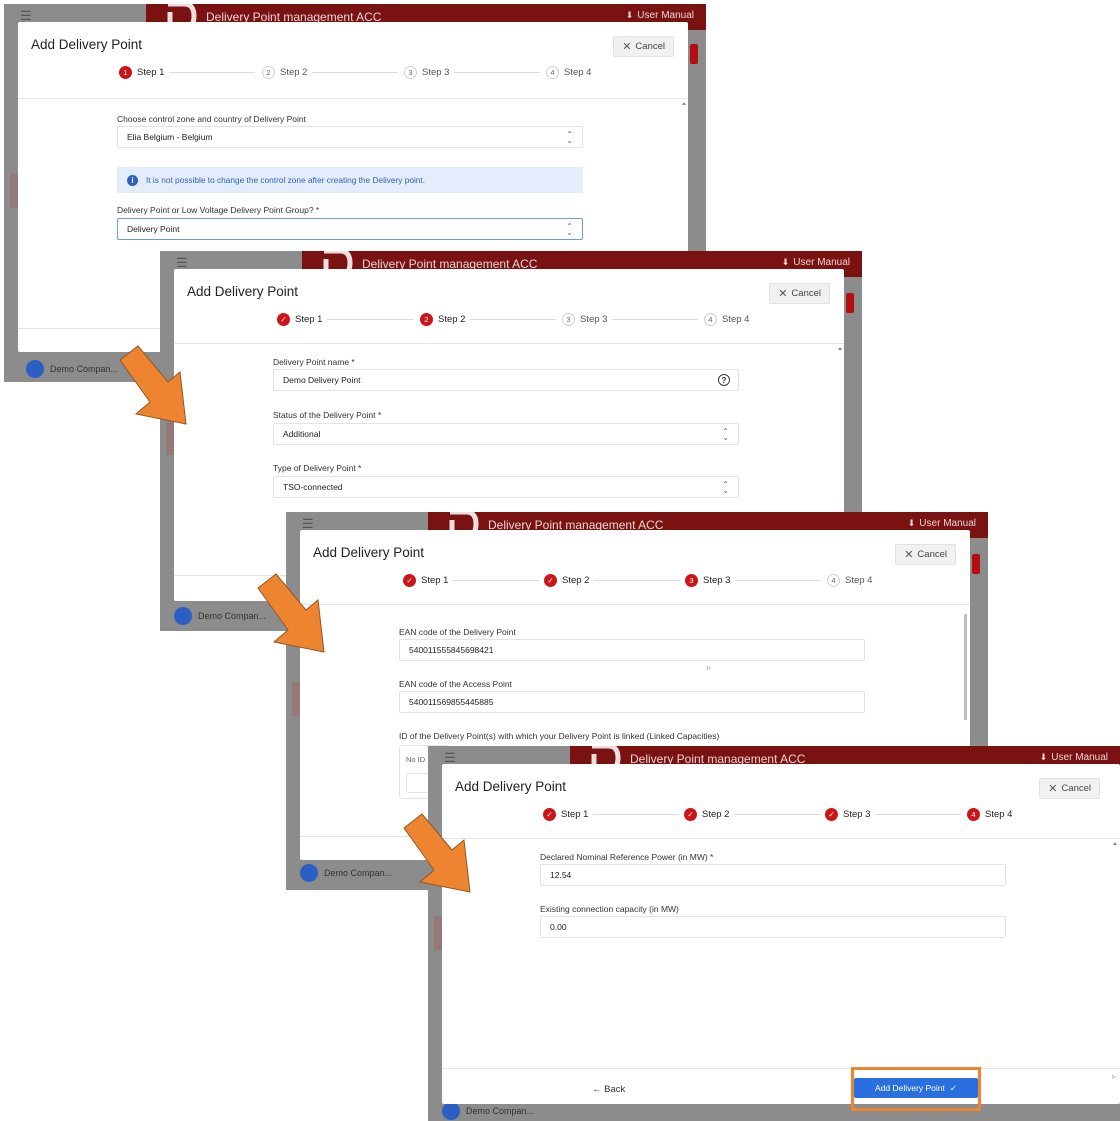 This screenshot has width=1120, height=1121. What do you see at coordinates (773, 927) in the screenshot?
I see `connection-capacity-input: 0.00` at bounding box center [773, 927].